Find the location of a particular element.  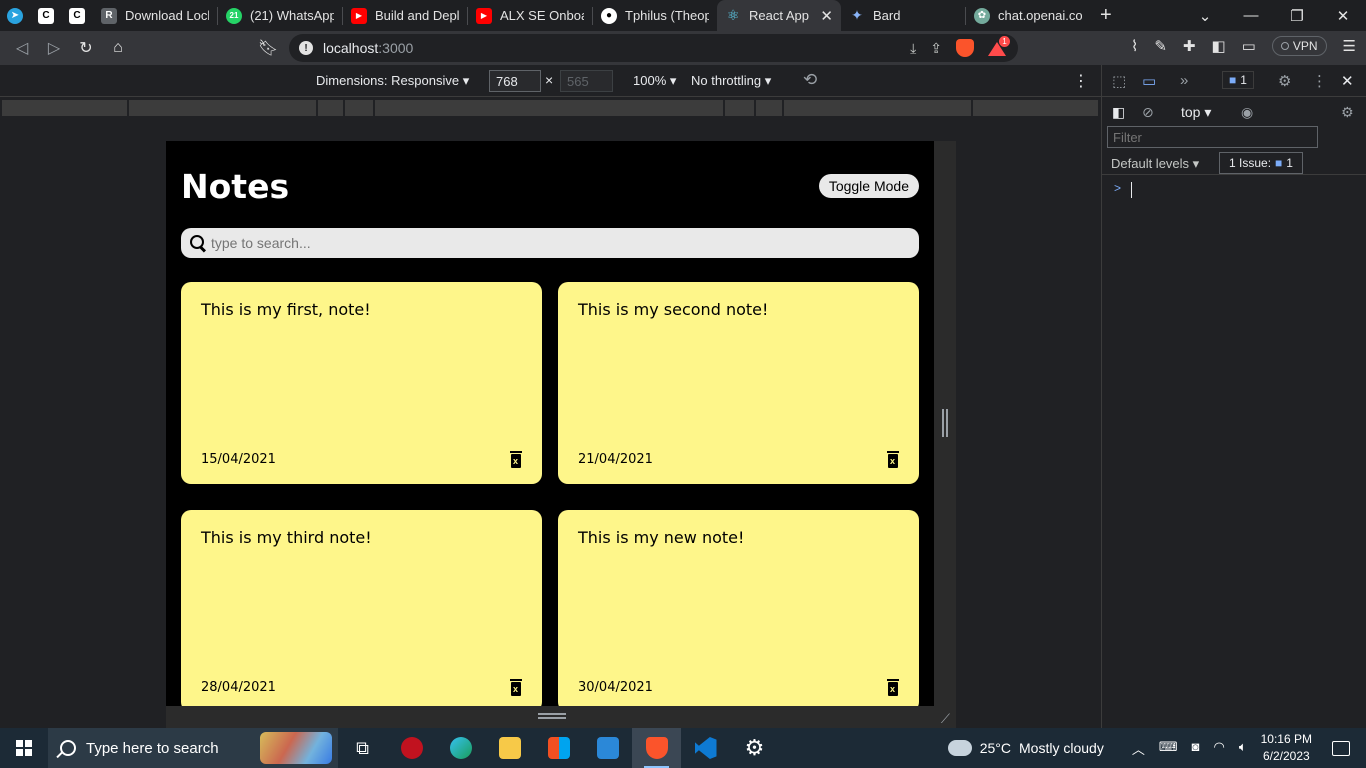

issues-button: 1 Issue: ■ 1 is located at coordinates (1261, 163).